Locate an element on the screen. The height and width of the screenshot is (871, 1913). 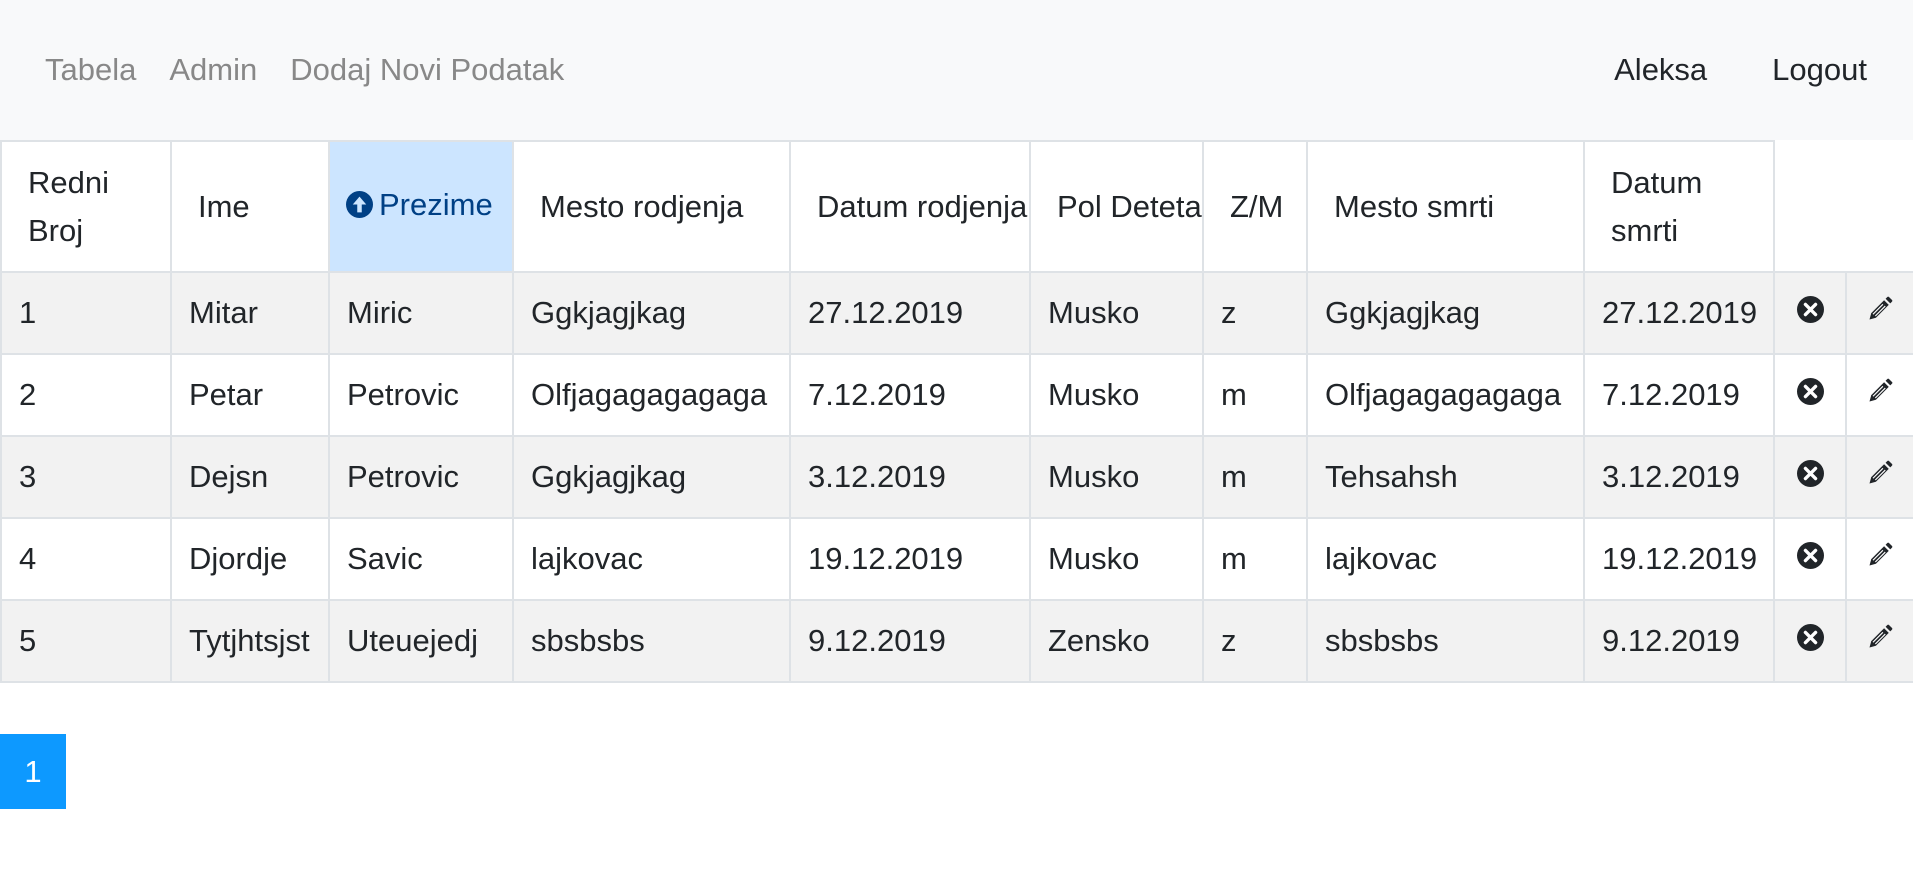
cell-ime: Petar is located at coordinates (250, 395).